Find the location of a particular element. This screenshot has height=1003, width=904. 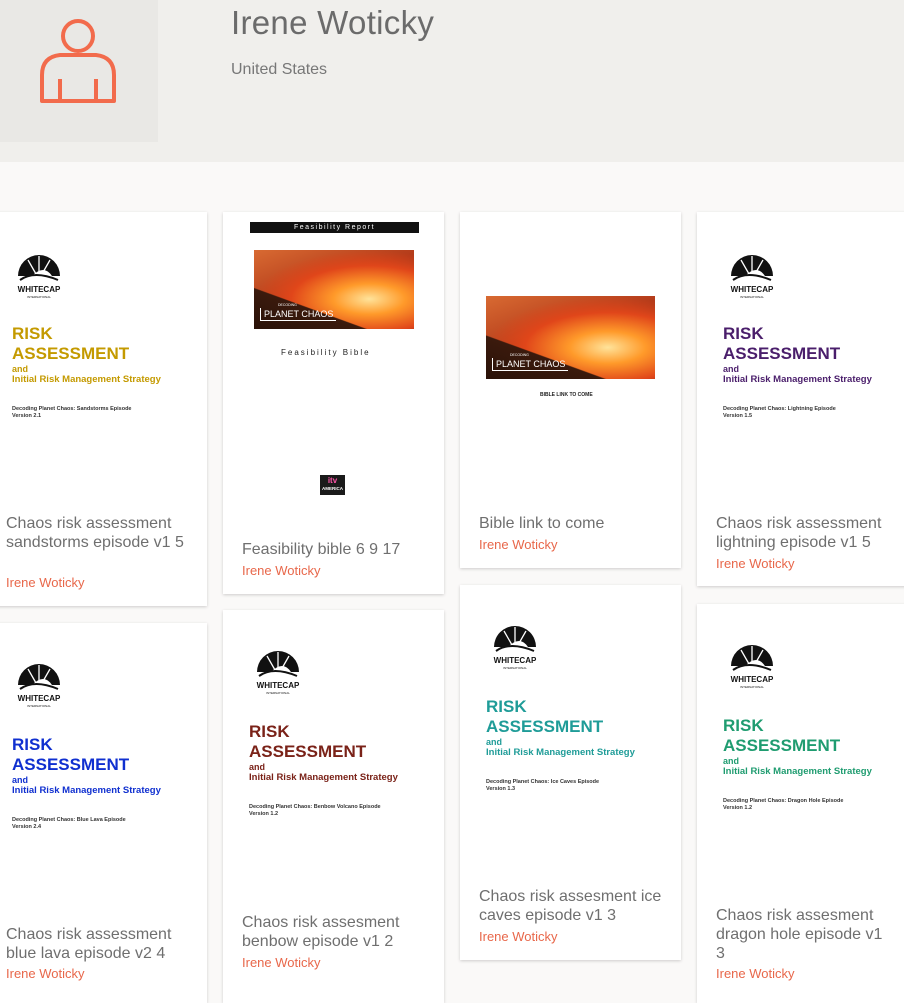

risk-version: Version 2.1 is located at coordinates (27, 416).